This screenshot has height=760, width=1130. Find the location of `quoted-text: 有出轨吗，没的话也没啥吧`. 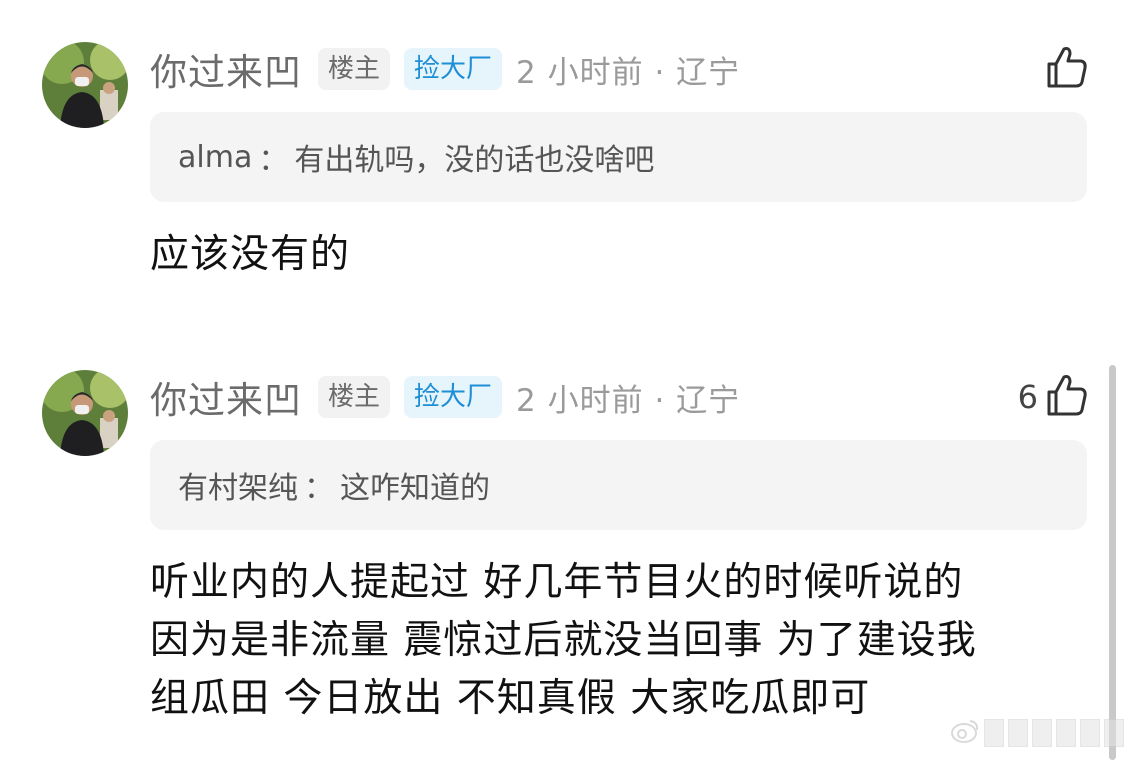

quoted-text: 有出轨吗，没的话也没啥吧 is located at coordinates (474, 160).